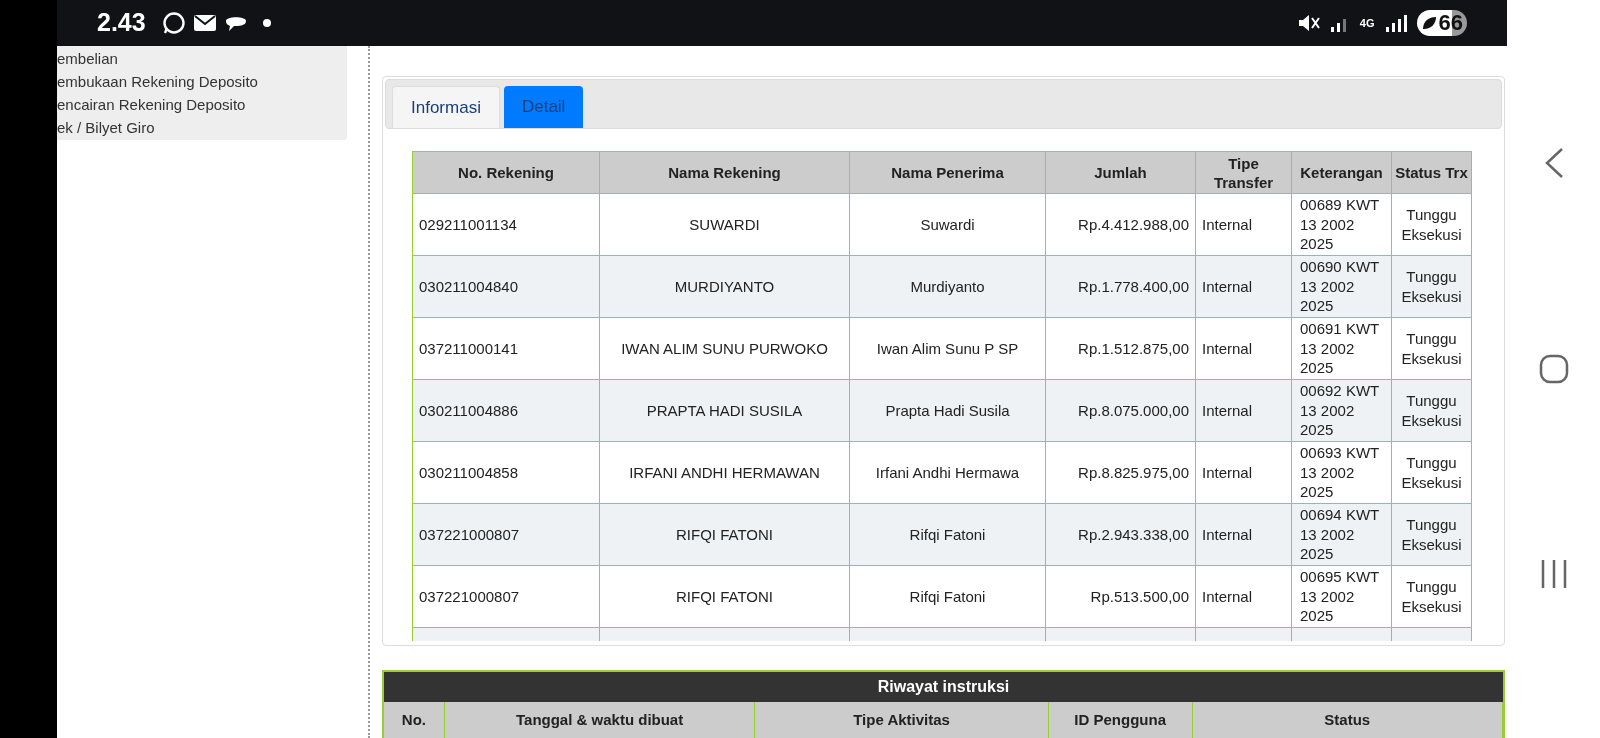 The height and width of the screenshot is (738, 1600). What do you see at coordinates (724, 224) in the screenshot?
I see `table-cell: SUWARDI` at bounding box center [724, 224].